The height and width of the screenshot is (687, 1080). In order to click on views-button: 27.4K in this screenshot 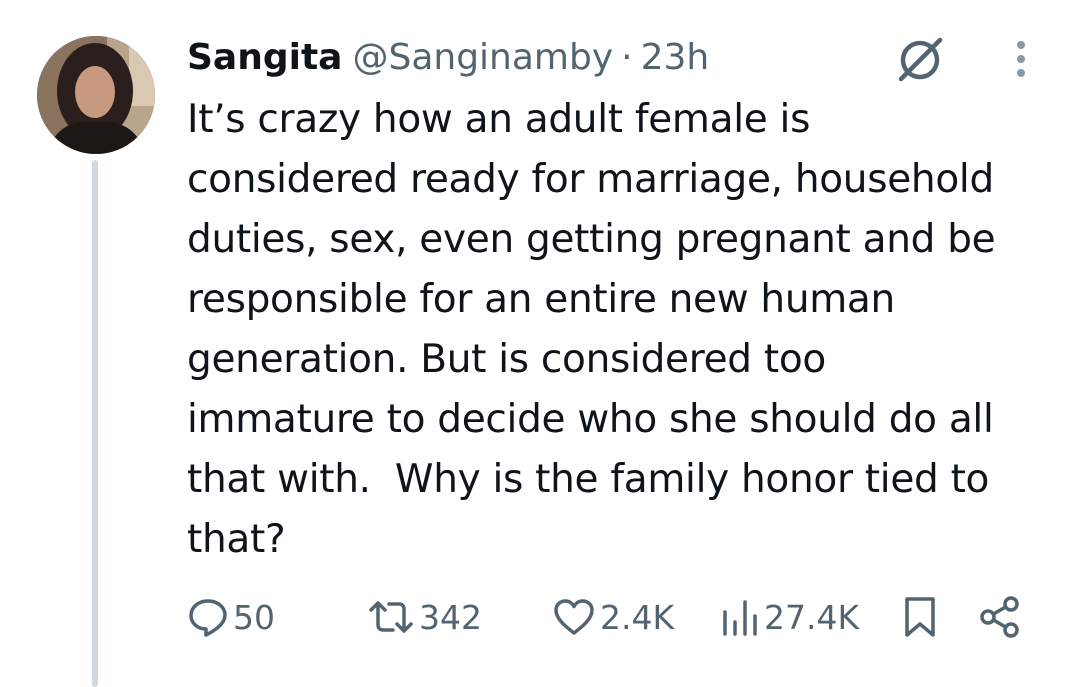, I will do `click(789, 617)`.